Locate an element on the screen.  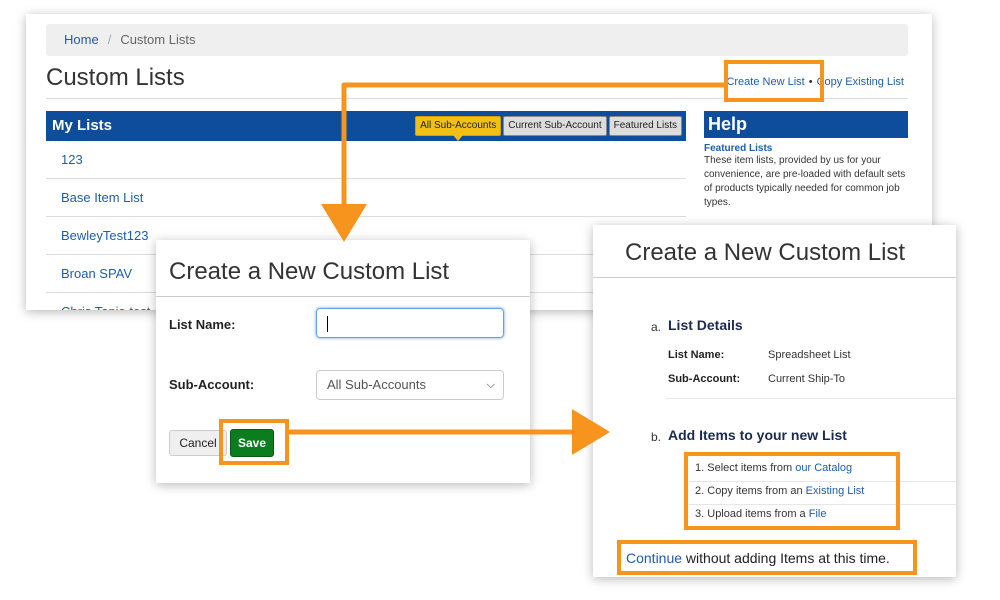
filter-current-sub-account: Current Sub-Account is located at coordinates (555, 126).